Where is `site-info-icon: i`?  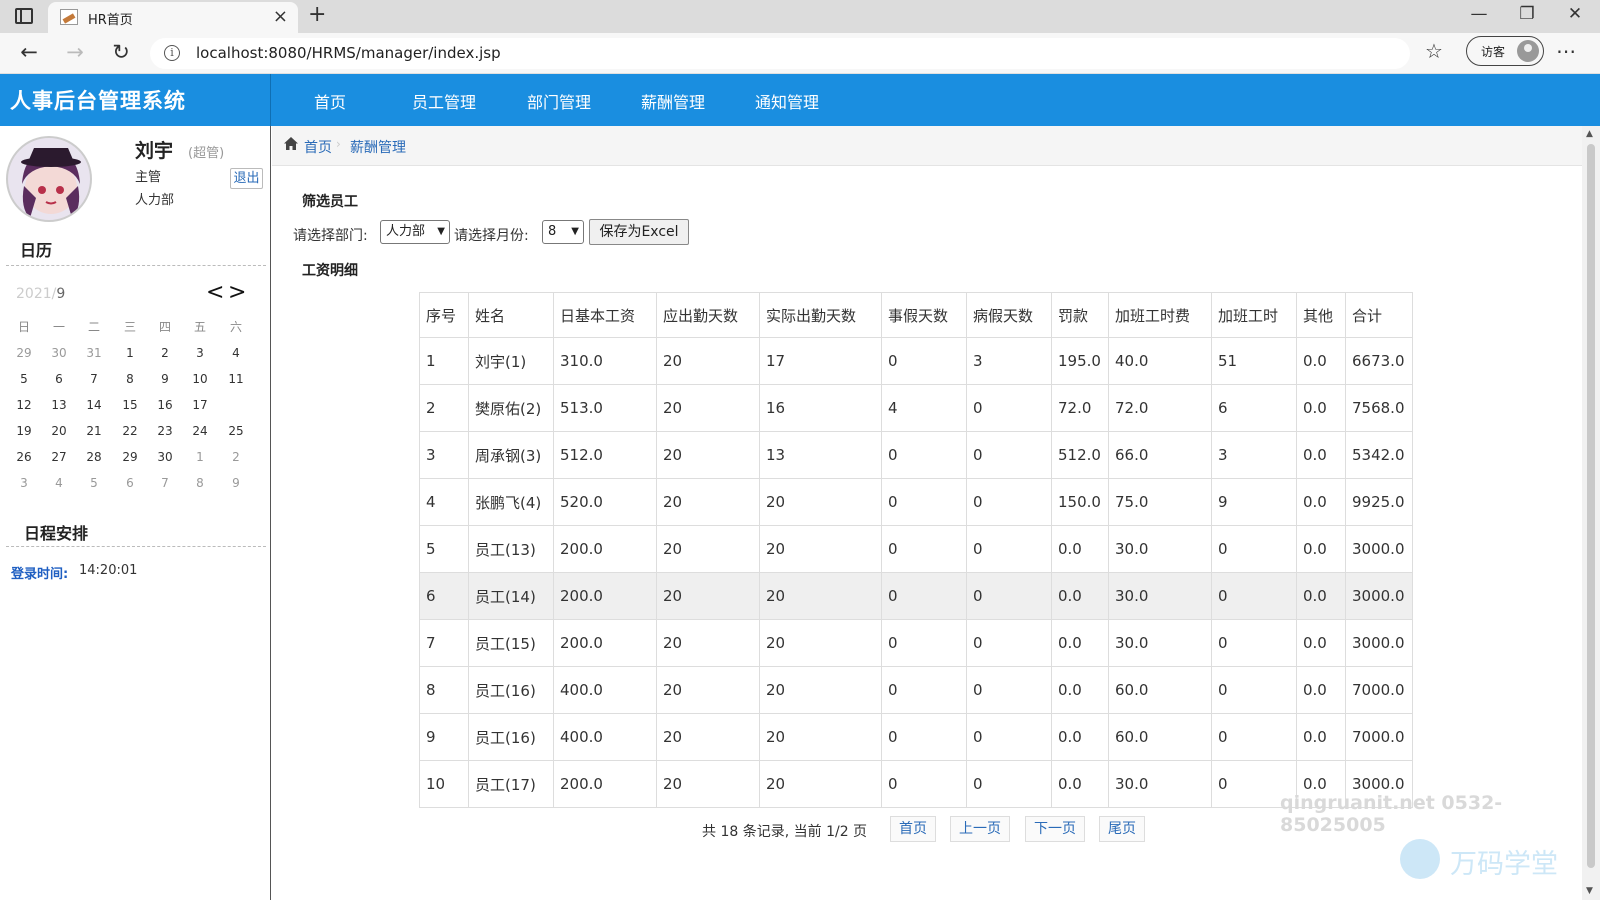
site-info-icon: i is located at coordinates (172, 53).